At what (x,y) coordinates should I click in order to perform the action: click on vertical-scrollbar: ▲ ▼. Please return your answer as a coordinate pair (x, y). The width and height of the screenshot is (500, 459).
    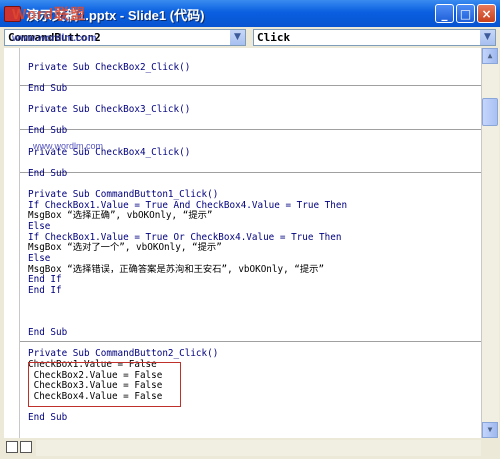
    Looking at the image, I should click on (490, 243).